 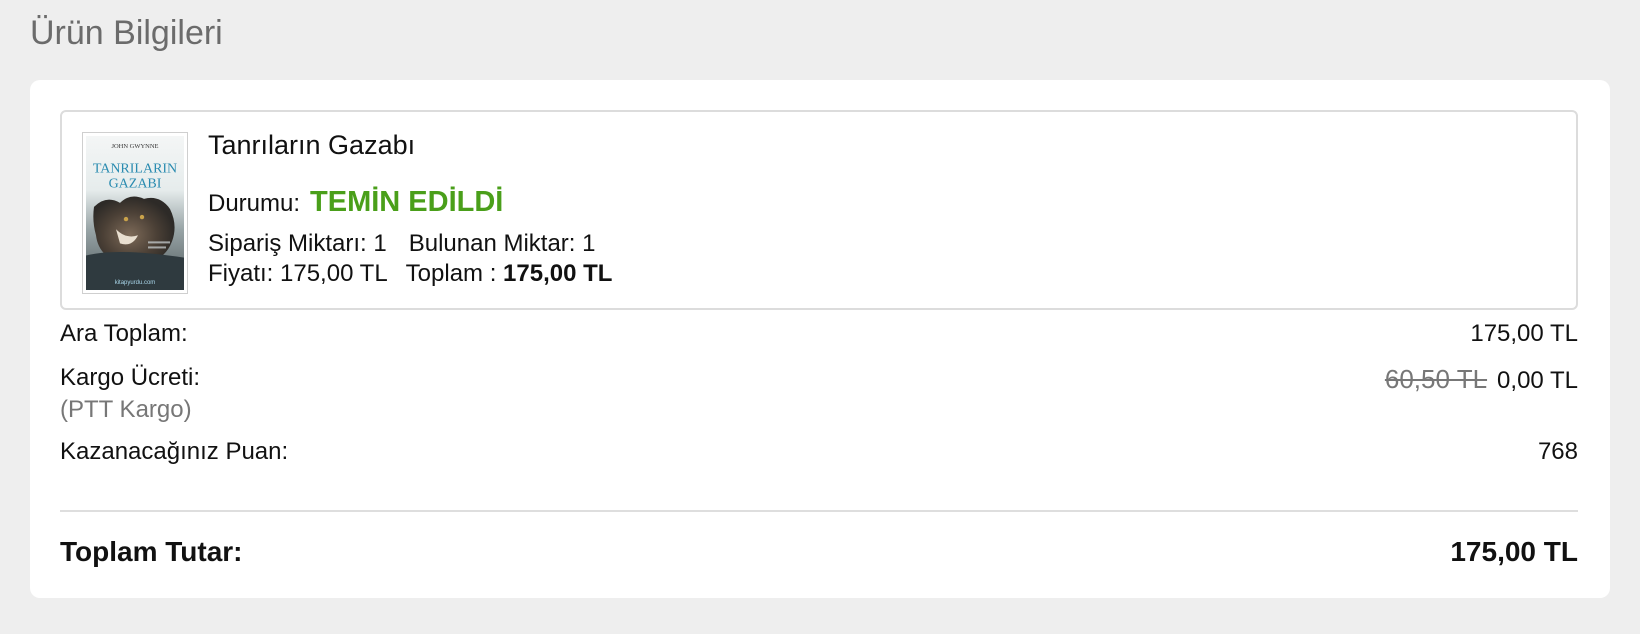 I want to click on status-label: Durumu:, so click(x=254, y=203).